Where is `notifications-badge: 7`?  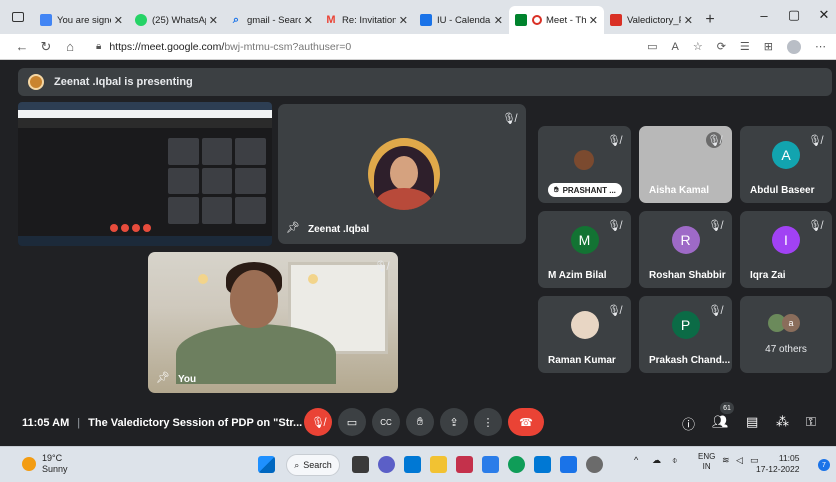 notifications-badge: 7 is located at coordinates (824, 465).